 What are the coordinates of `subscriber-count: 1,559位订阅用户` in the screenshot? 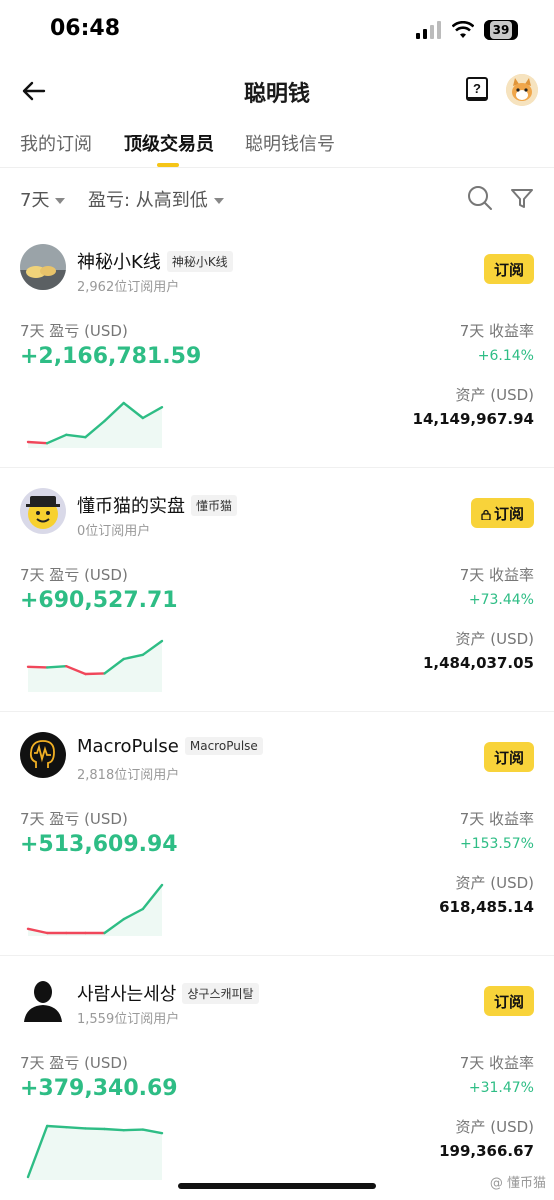 It's located at (128, 1019).